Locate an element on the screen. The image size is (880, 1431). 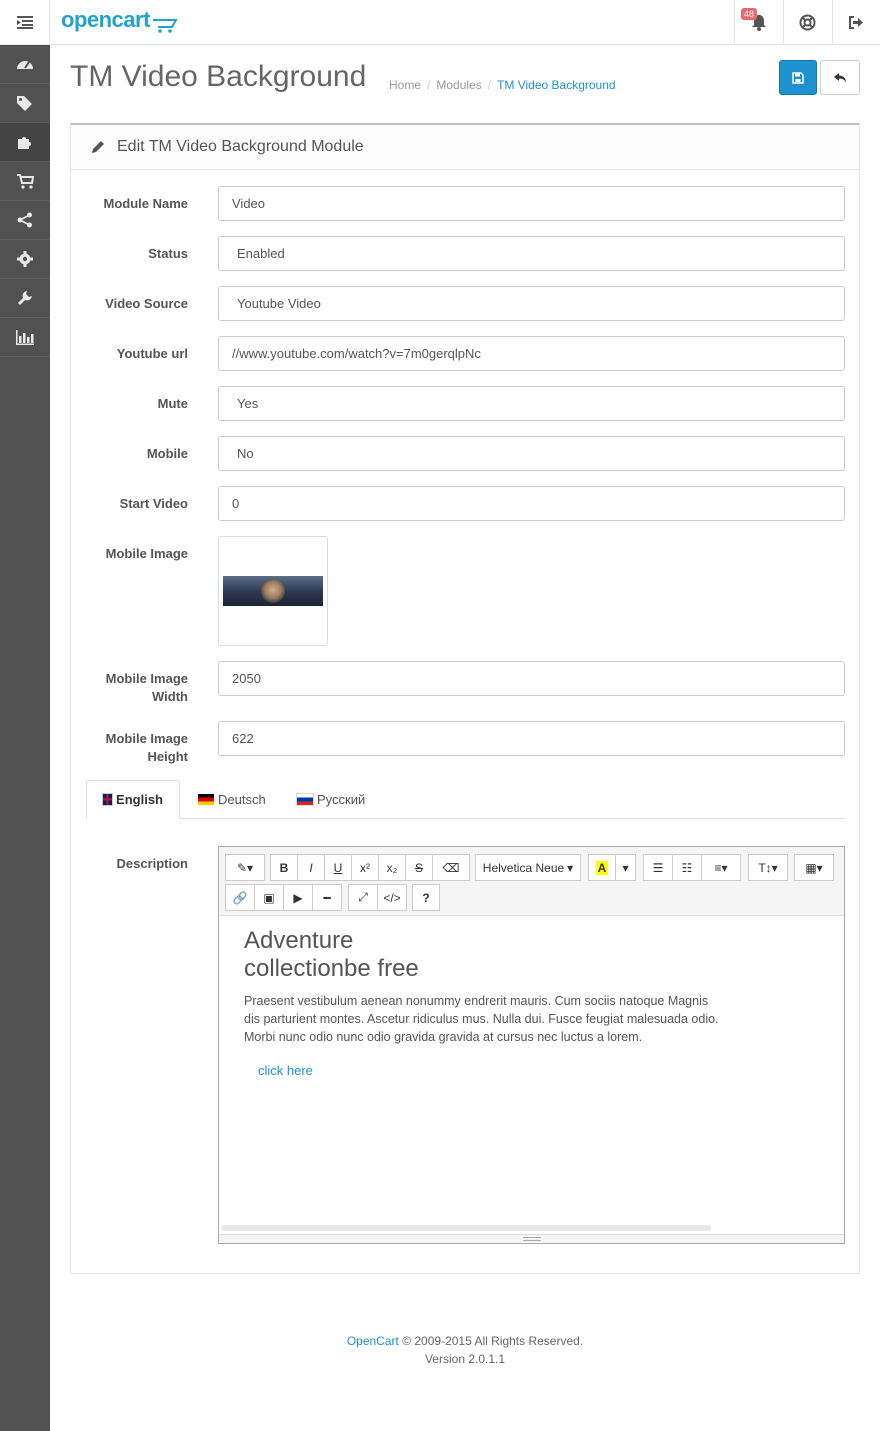
line-height-button: T↕▾ is located at coordinates (768, 867).